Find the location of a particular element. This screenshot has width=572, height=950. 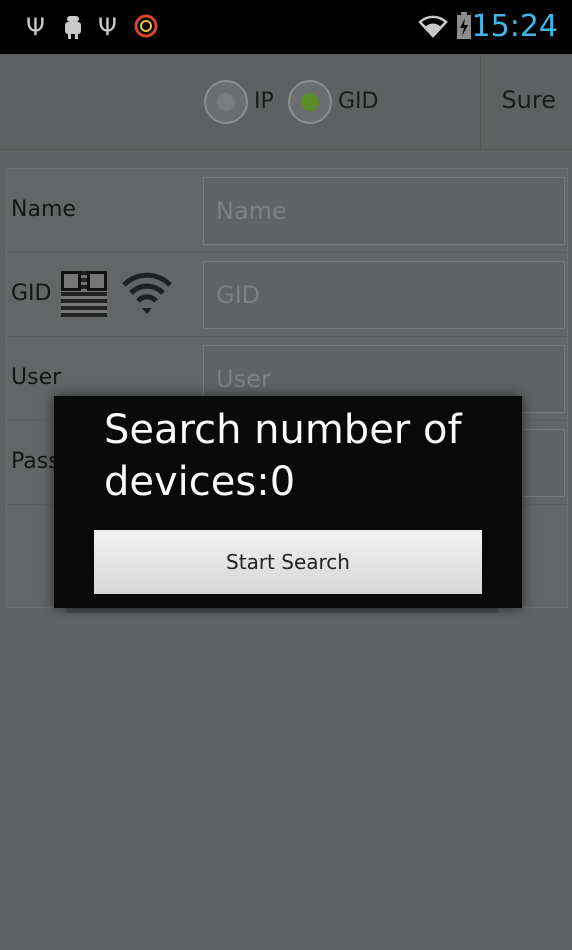

gid-field-box is located at coordinates (384, 295).